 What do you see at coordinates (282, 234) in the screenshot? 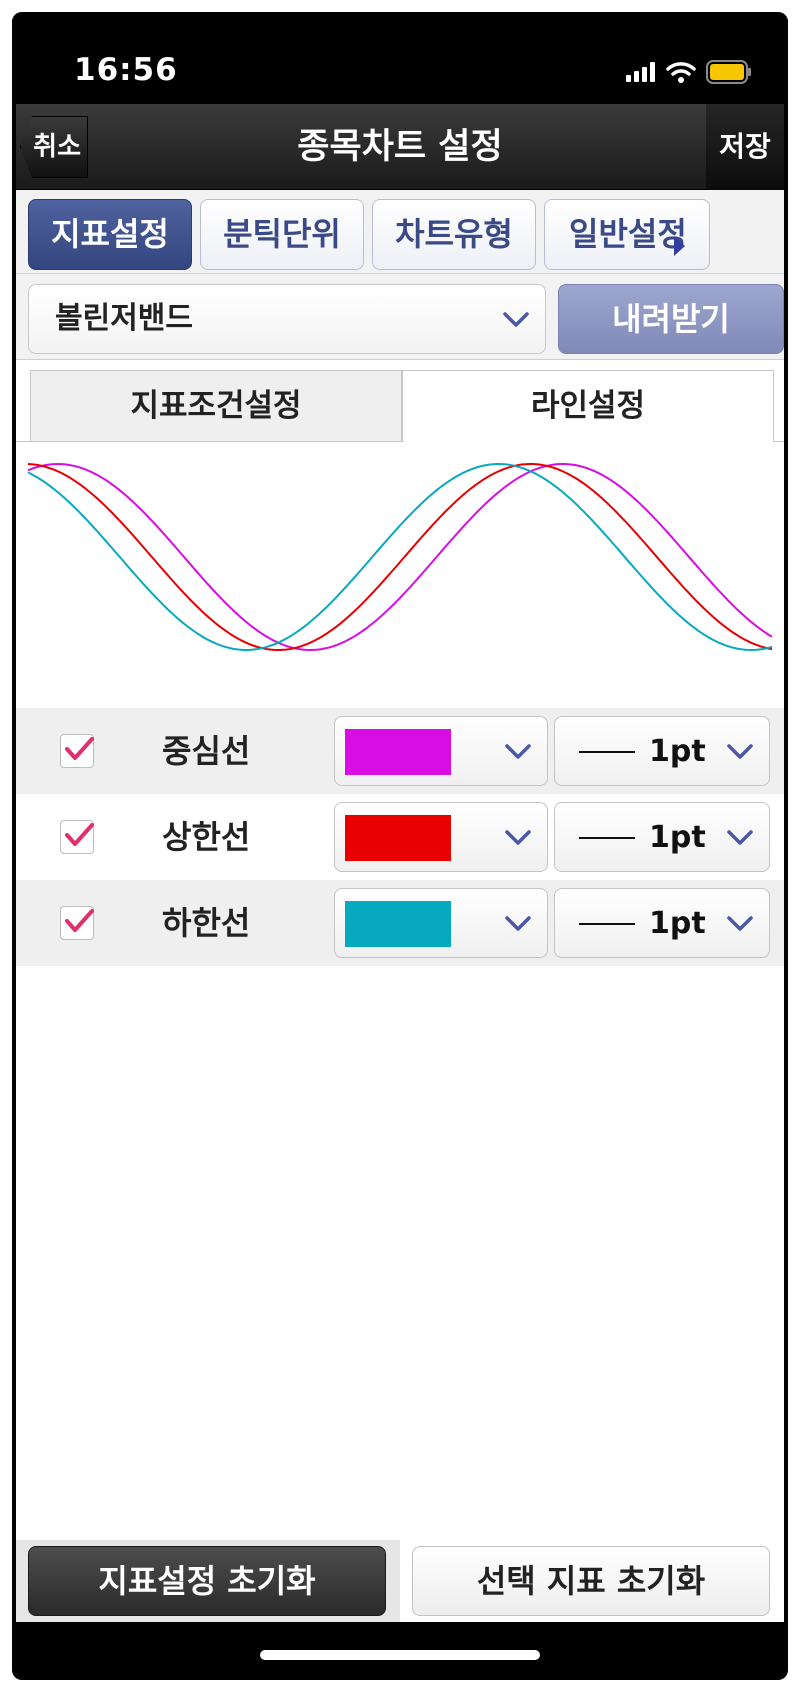
I see `tab-tick-unit: 분틱단위` at bounding box center [282, 234].